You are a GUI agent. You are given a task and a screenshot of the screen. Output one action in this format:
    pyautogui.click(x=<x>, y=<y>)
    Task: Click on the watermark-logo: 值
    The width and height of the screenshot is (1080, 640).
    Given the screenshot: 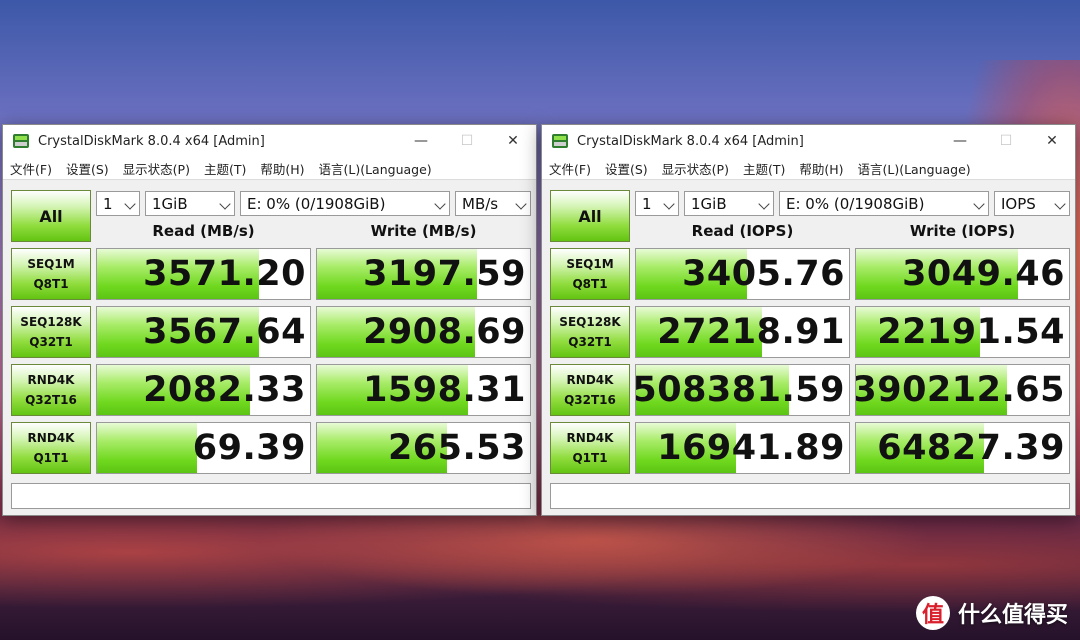 What is the action you would take?
    pyautogui.click(x=932, y=613)
    